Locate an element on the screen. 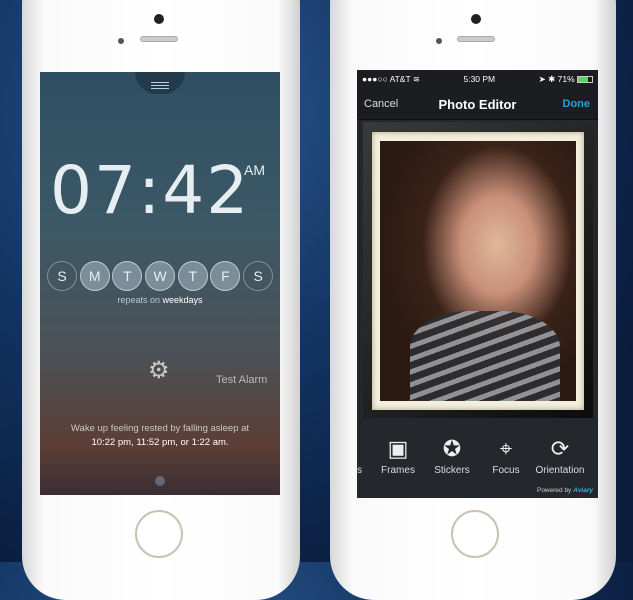  tool-stickers: ✪ Stickers is located at coordinates (452, 455).